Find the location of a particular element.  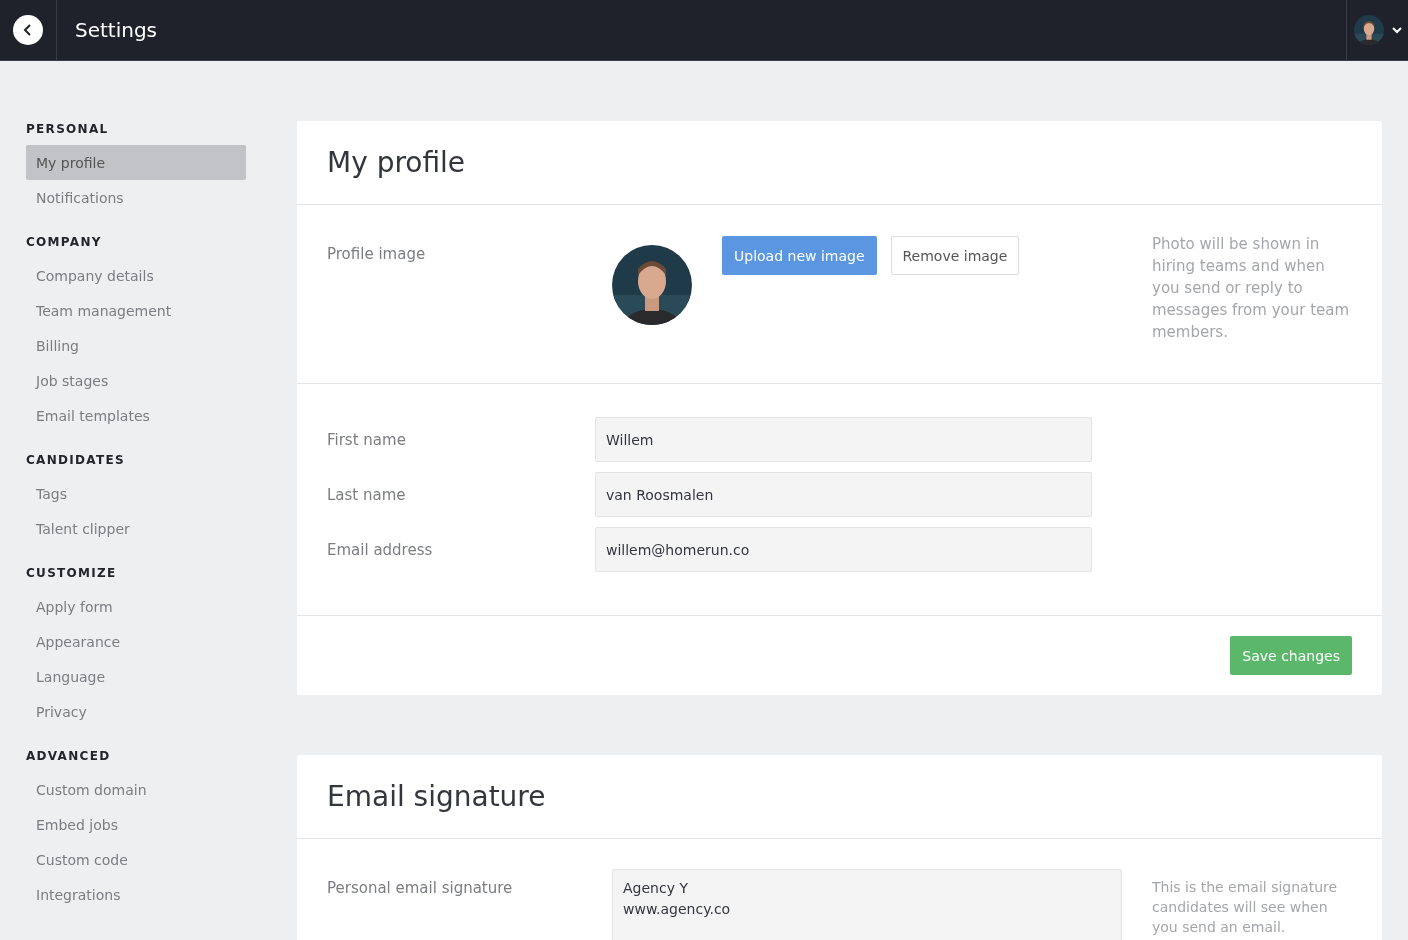

field-label: Profile image is located at coordinates (377, 255).